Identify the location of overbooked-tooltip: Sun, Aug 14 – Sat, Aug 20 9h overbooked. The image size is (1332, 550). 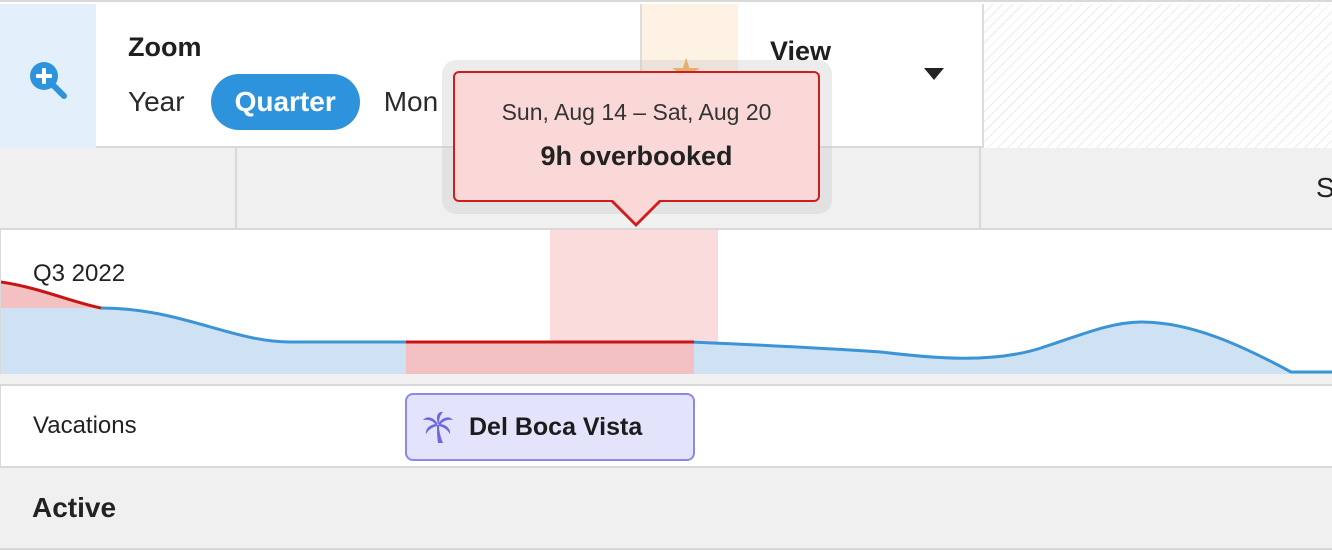
(636, 136).